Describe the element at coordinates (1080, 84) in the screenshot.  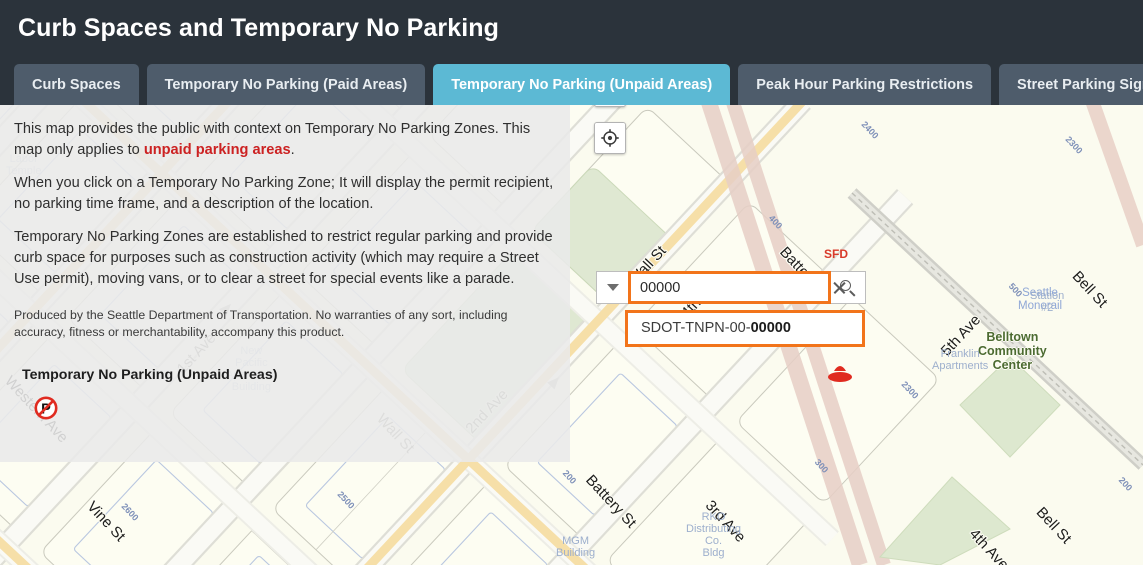
I see `tab-label: Street Parking Signs` at that location.